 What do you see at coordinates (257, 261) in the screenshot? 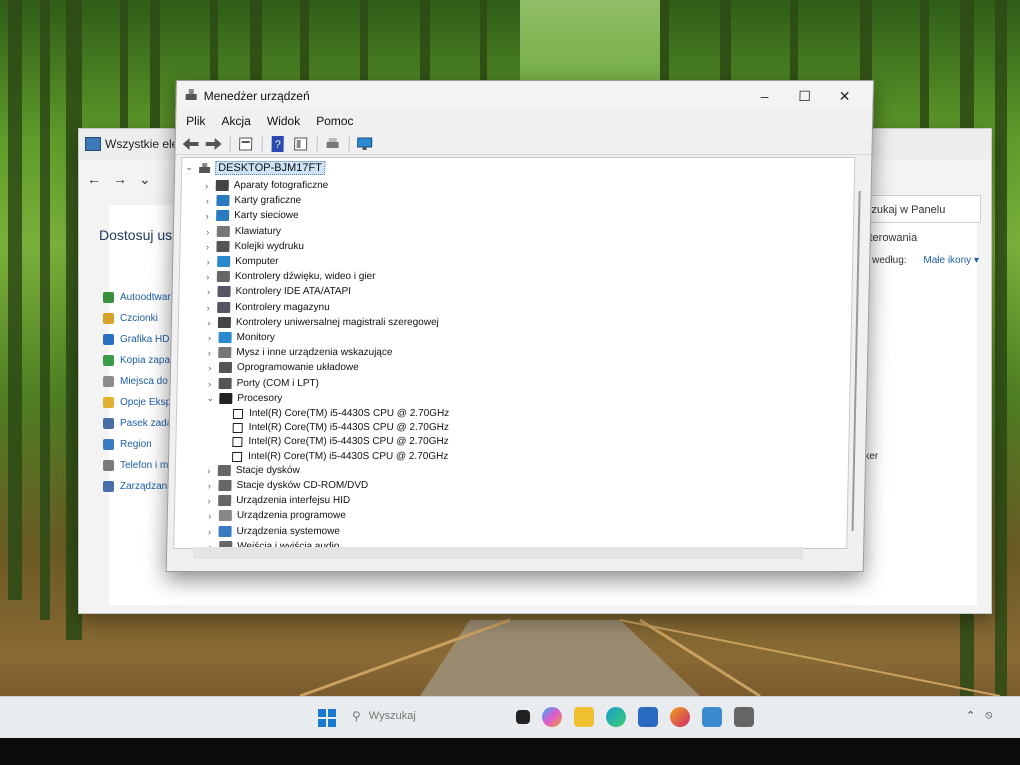
I see `tree-category-label: Komputer` at bounding box center [257, 261].